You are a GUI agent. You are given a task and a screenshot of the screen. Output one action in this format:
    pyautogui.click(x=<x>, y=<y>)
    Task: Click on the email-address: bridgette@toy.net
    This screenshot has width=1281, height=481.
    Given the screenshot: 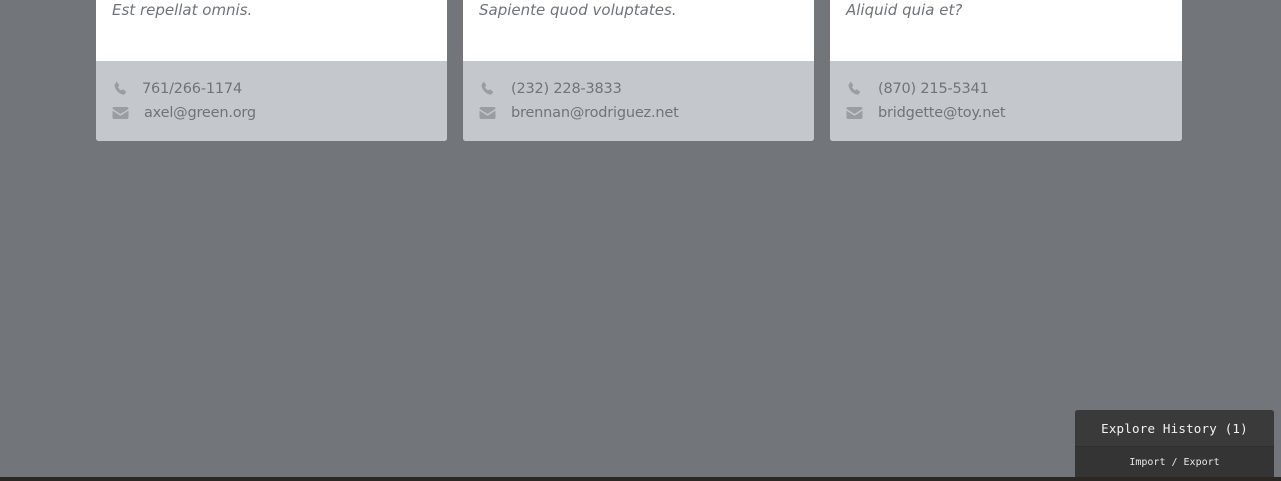 What is the action you would take?
    pyautogui.click(x=942, y=113)
    